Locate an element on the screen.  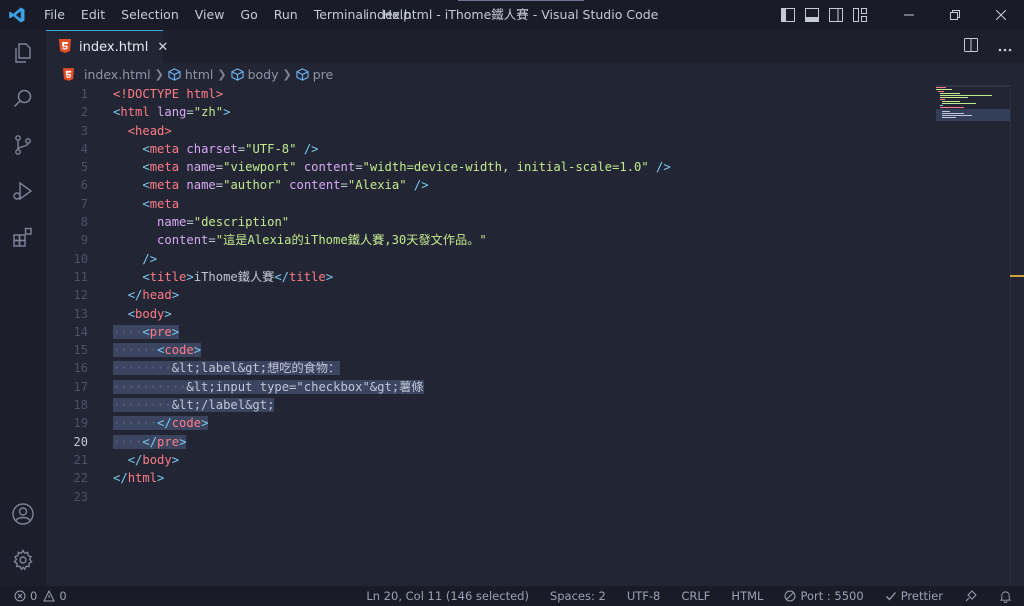
toggle-primary-sidebar-icon is located at coordinates (788, 15).